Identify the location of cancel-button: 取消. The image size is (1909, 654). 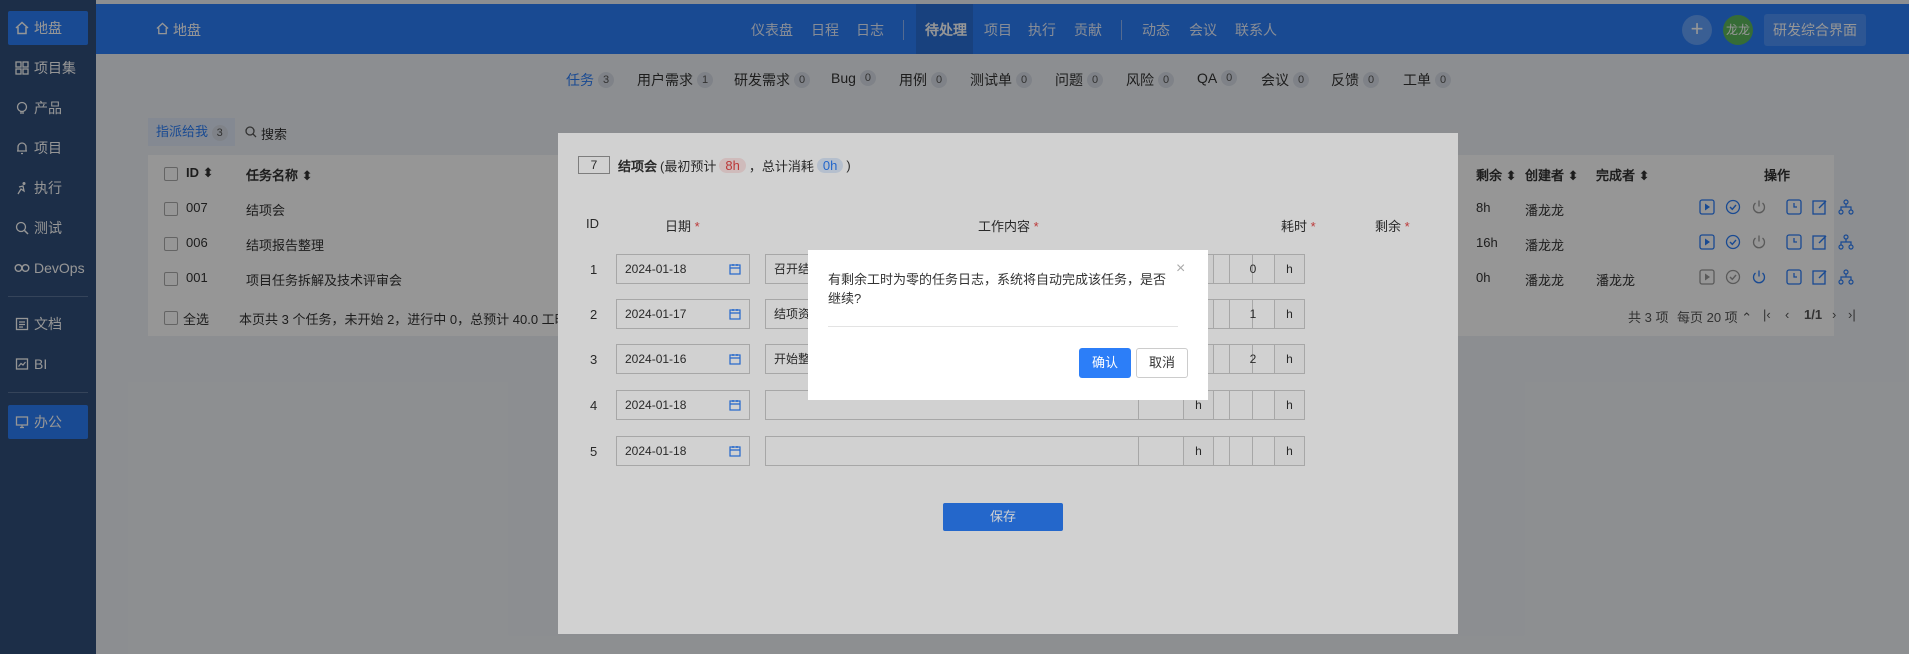
(1162, 363).